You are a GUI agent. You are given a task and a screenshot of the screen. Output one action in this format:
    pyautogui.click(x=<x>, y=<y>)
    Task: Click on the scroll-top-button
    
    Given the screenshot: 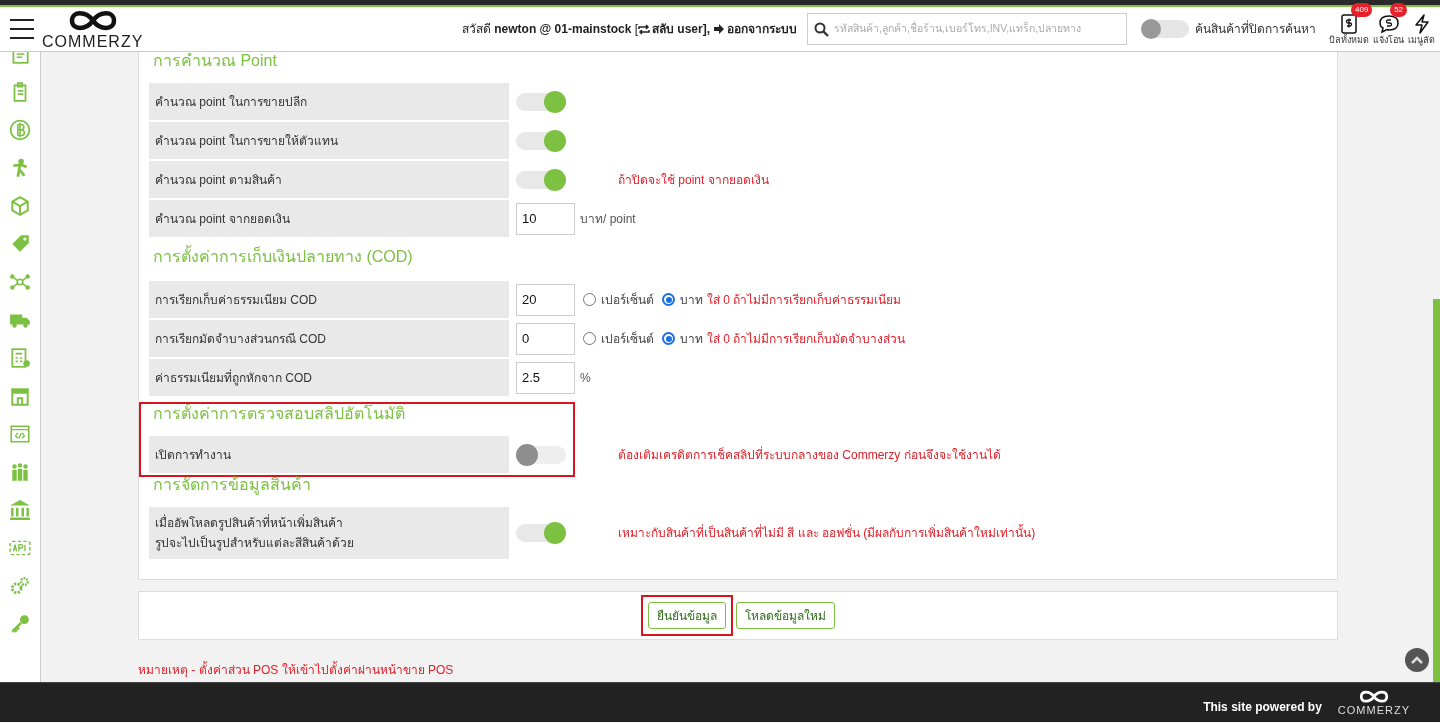 What is the action you would take?
    pyautogui.click(x=1417, y=660)
    